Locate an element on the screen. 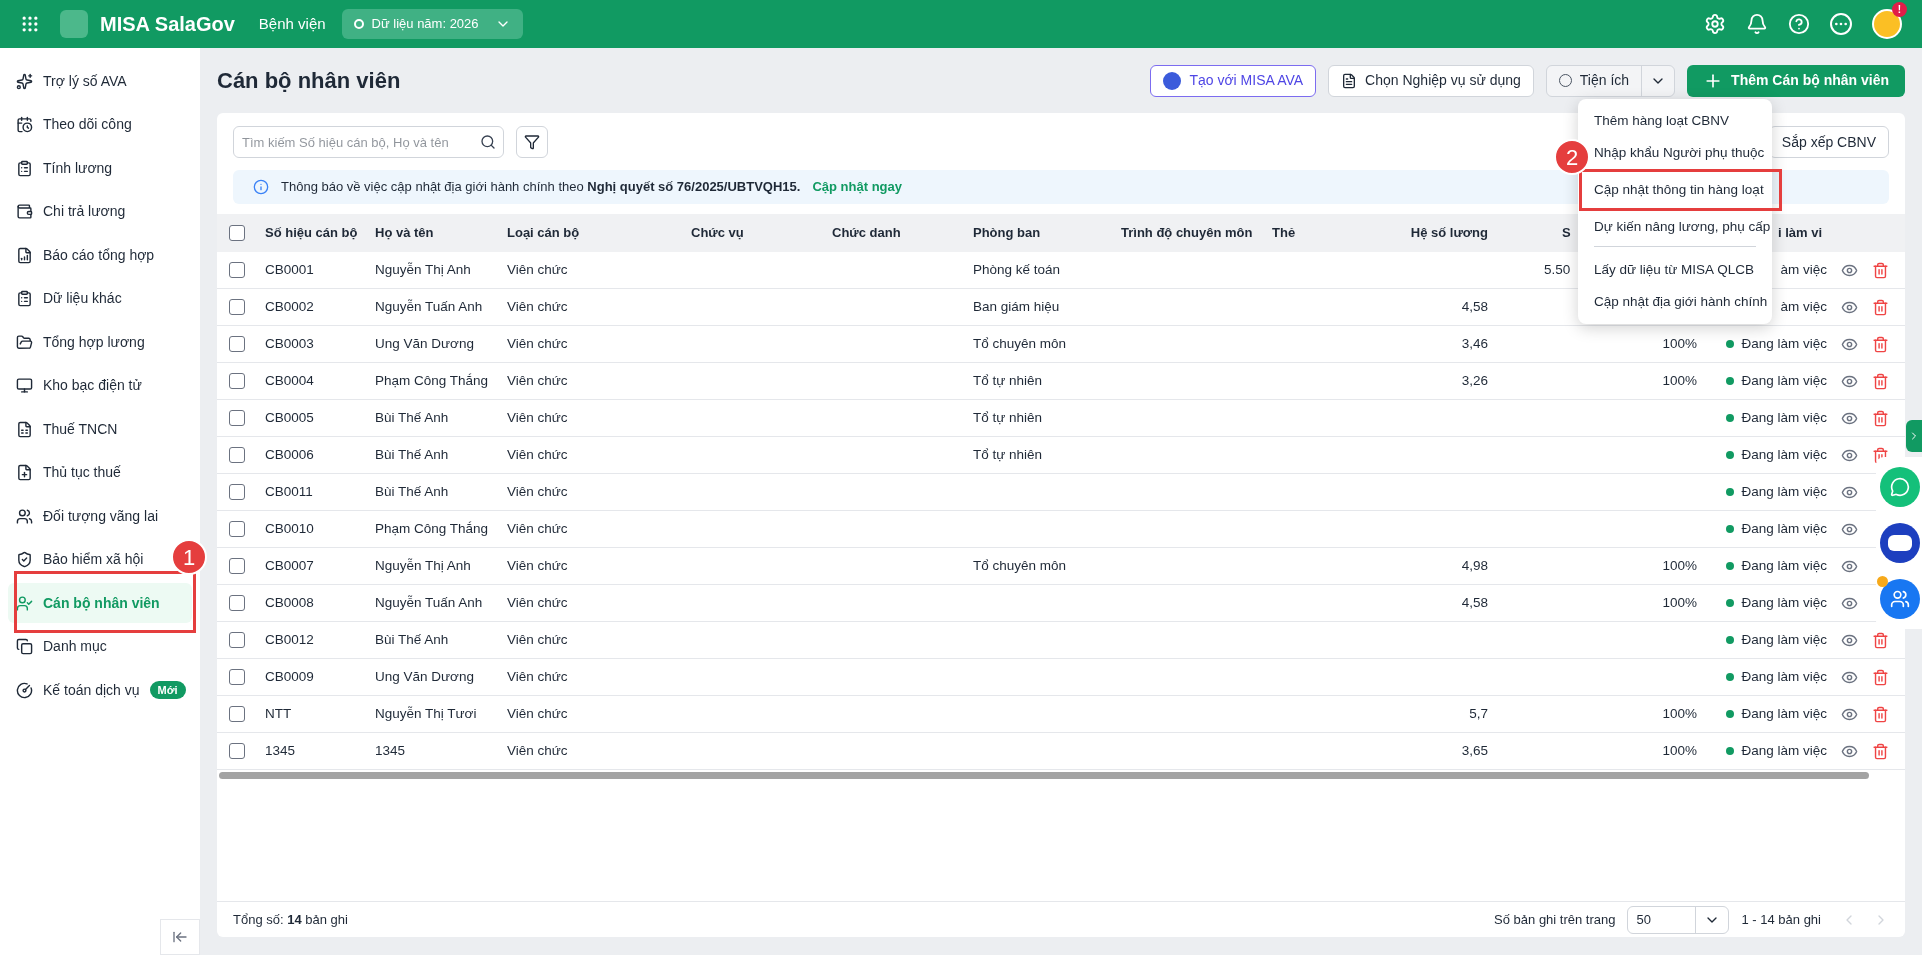 The width and height of the screenshot is (1922, 955). table-cell: CB0002 is located at coordinates (289, 306).